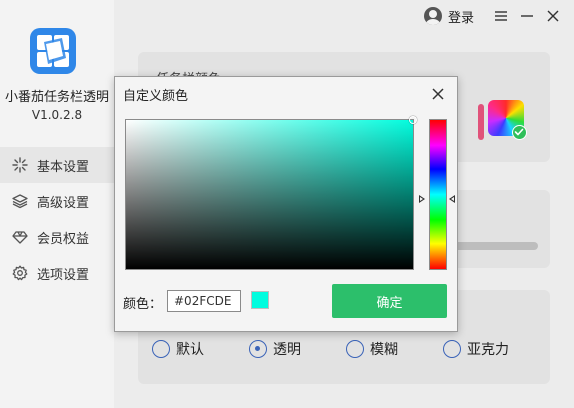 This screenshot has width=574, height=408. I want to click on minimize-button, so click(527, 16).